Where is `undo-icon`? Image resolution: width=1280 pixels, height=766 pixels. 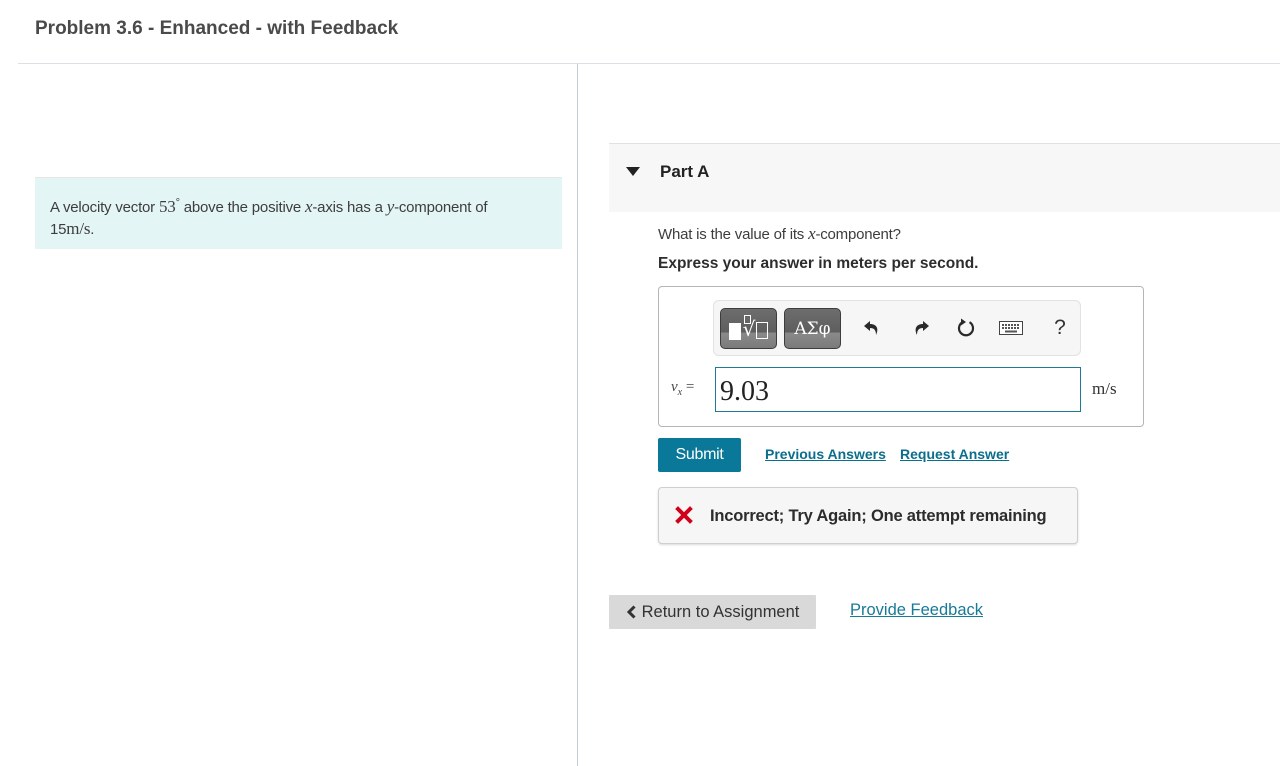
undo-icon is located at coordinates (872, 328).